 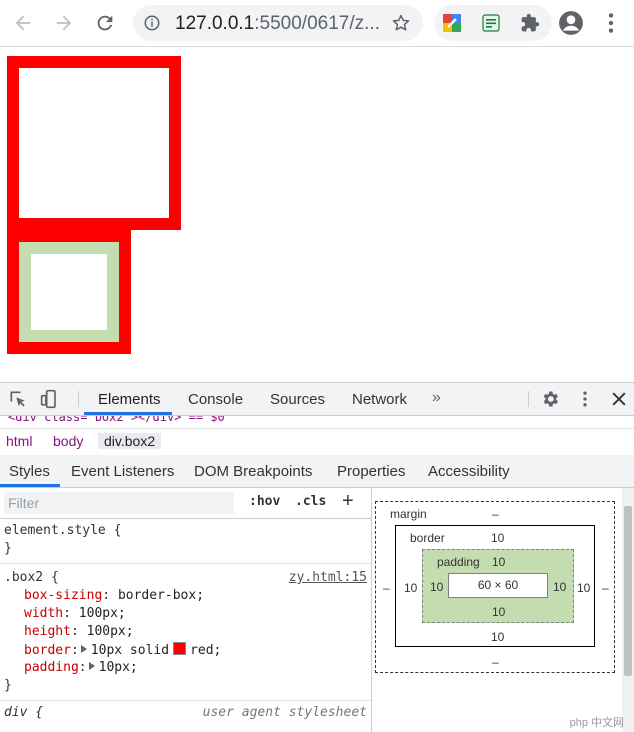 I want to click on breadcrumb: html body div.box2, so click(x=317, y=442).